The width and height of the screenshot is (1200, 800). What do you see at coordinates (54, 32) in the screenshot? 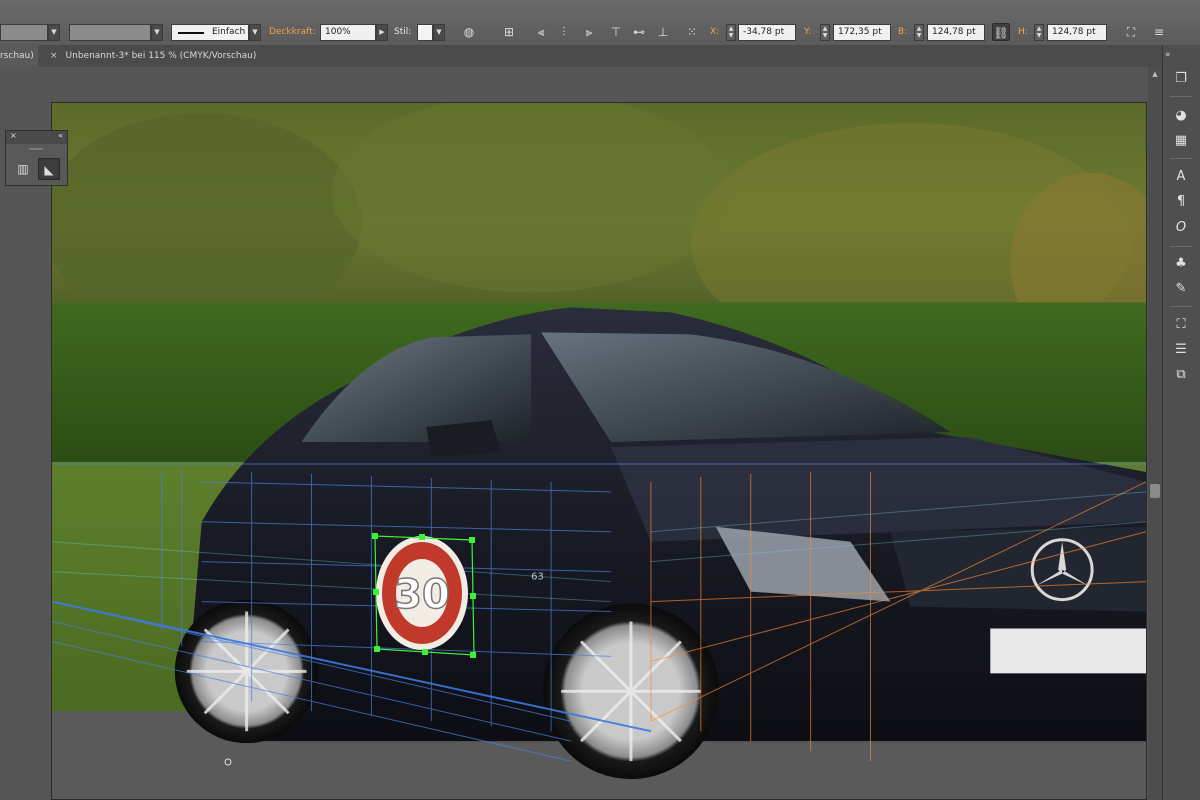
I see `fill-dropdown-arrow: ▼` at bounding box center [54, 32].